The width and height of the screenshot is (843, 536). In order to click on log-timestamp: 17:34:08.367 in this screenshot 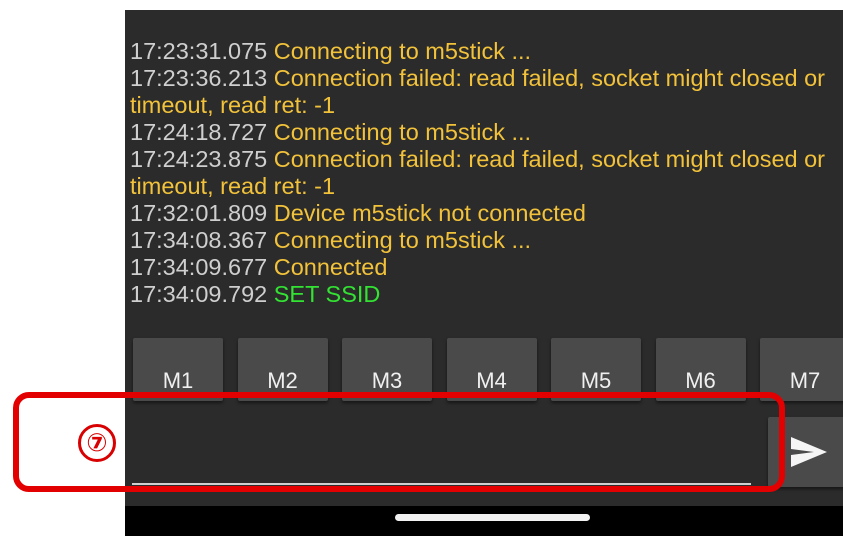, I will do `click(199, 240)`.